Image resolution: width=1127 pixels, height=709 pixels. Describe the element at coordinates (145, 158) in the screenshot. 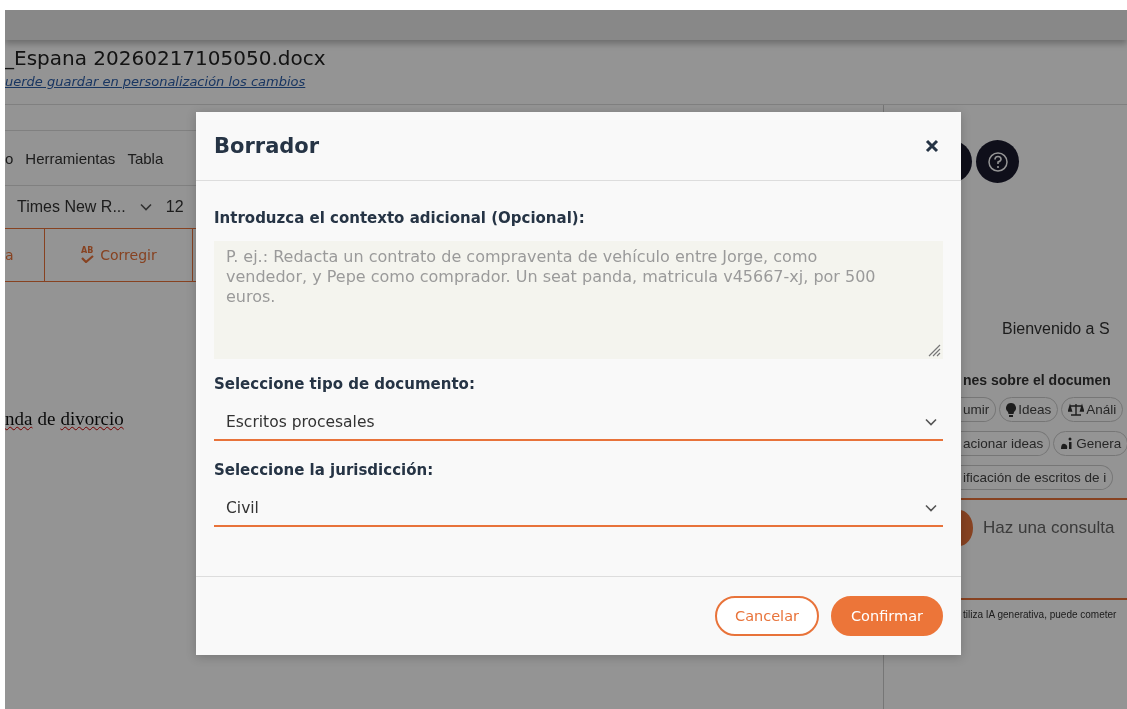

I see `menu-item: Tabla` at that location.